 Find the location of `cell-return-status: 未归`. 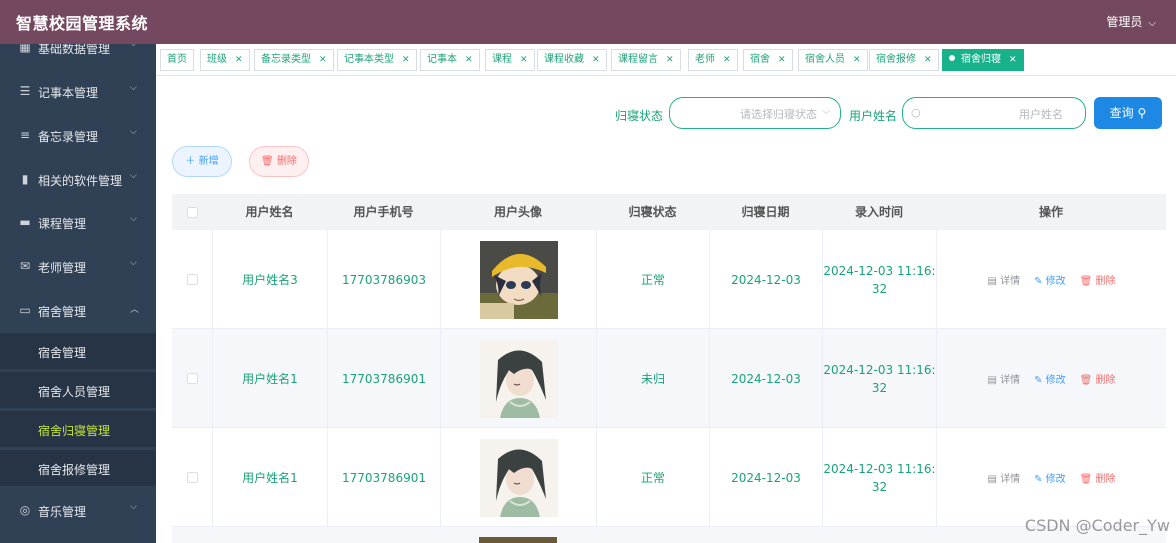

cell-return-status: 未归 is located at coordinates (652, 378).